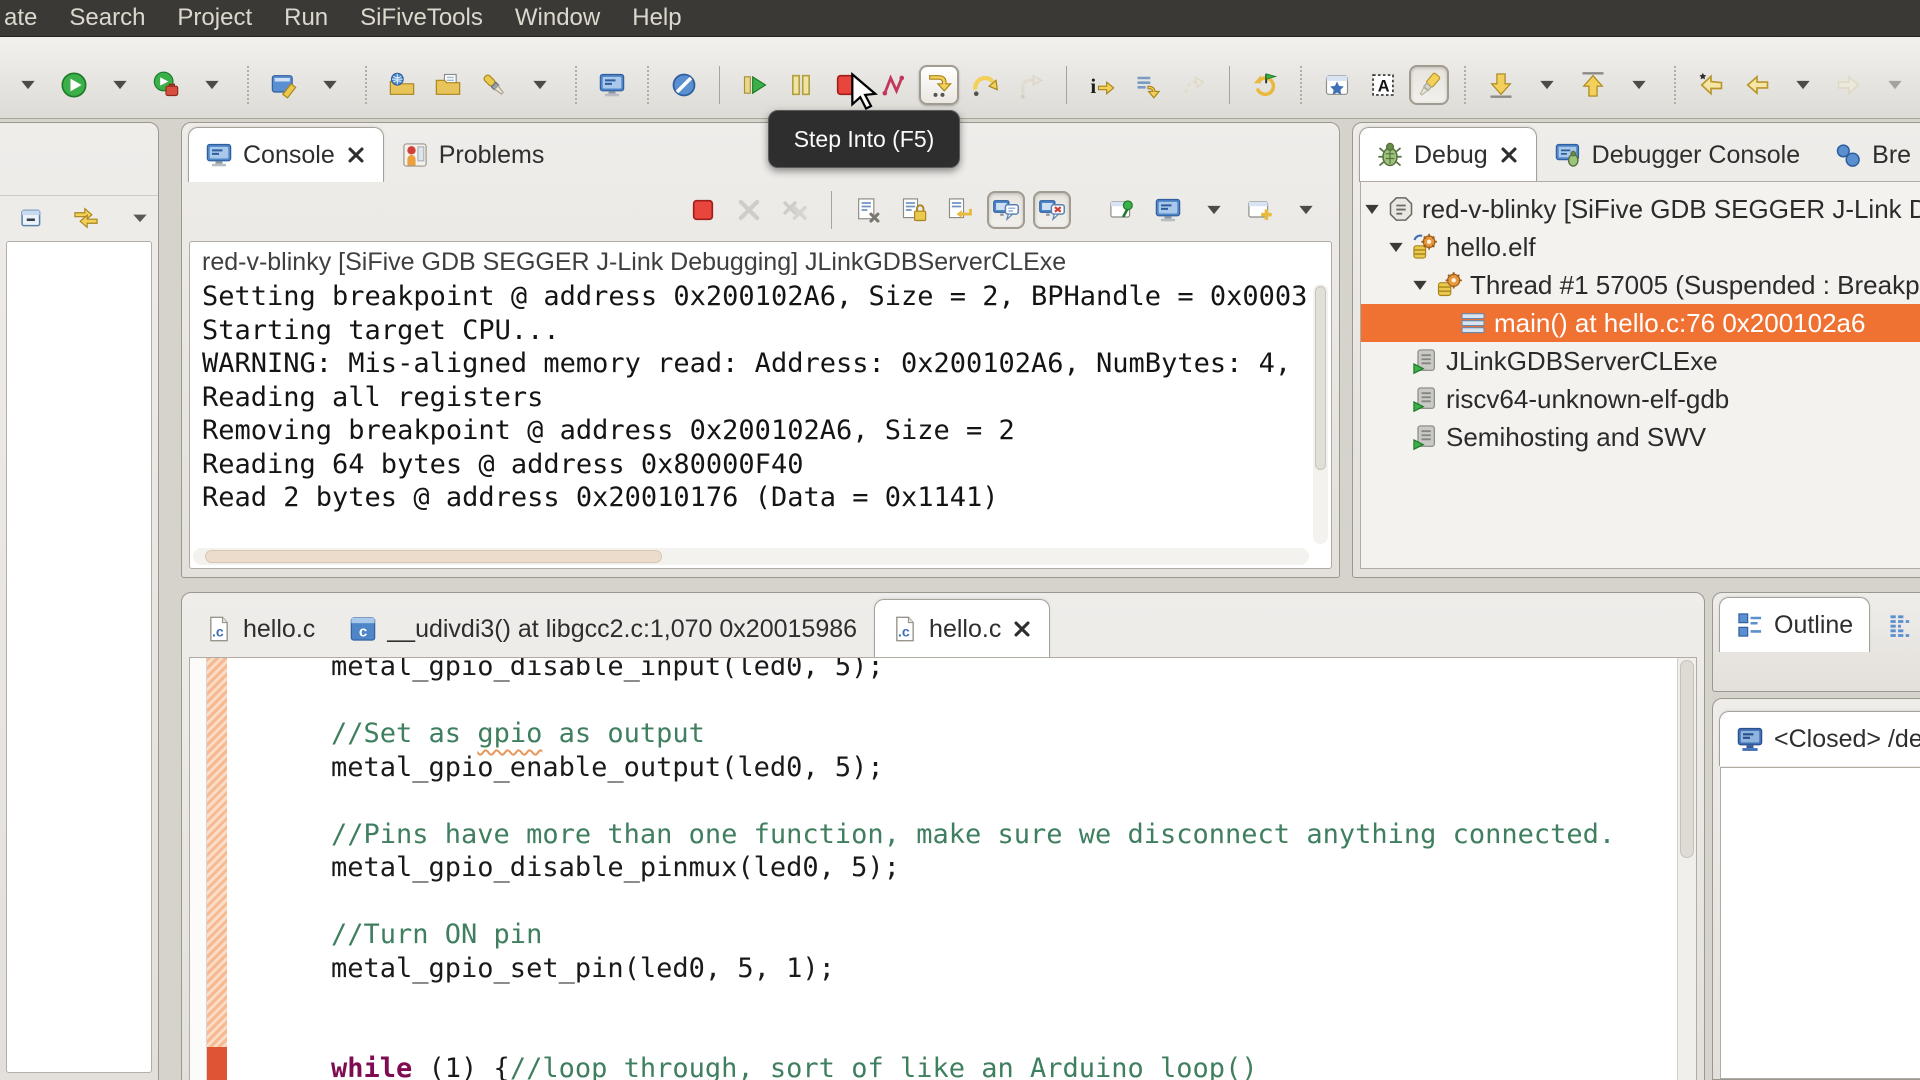  I want to click on terminate-console-button, so click(703, 210).